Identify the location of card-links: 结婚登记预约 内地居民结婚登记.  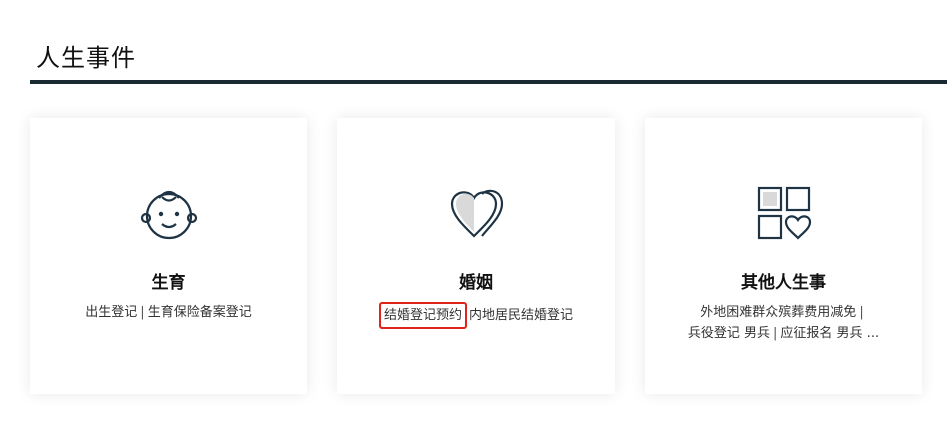
(476, 315).